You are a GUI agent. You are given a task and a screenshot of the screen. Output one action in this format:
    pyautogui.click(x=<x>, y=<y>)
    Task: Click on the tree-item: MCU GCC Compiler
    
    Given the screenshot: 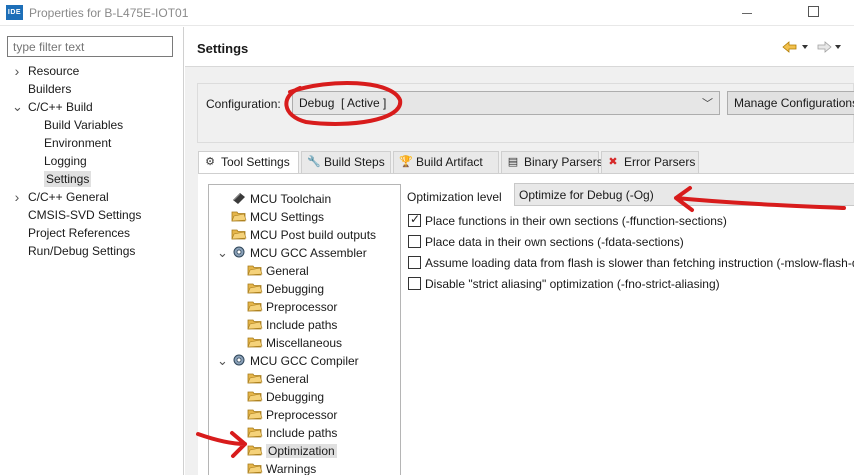 What is the action you would take?
    pyautogui.click(x=295, y=361)
    